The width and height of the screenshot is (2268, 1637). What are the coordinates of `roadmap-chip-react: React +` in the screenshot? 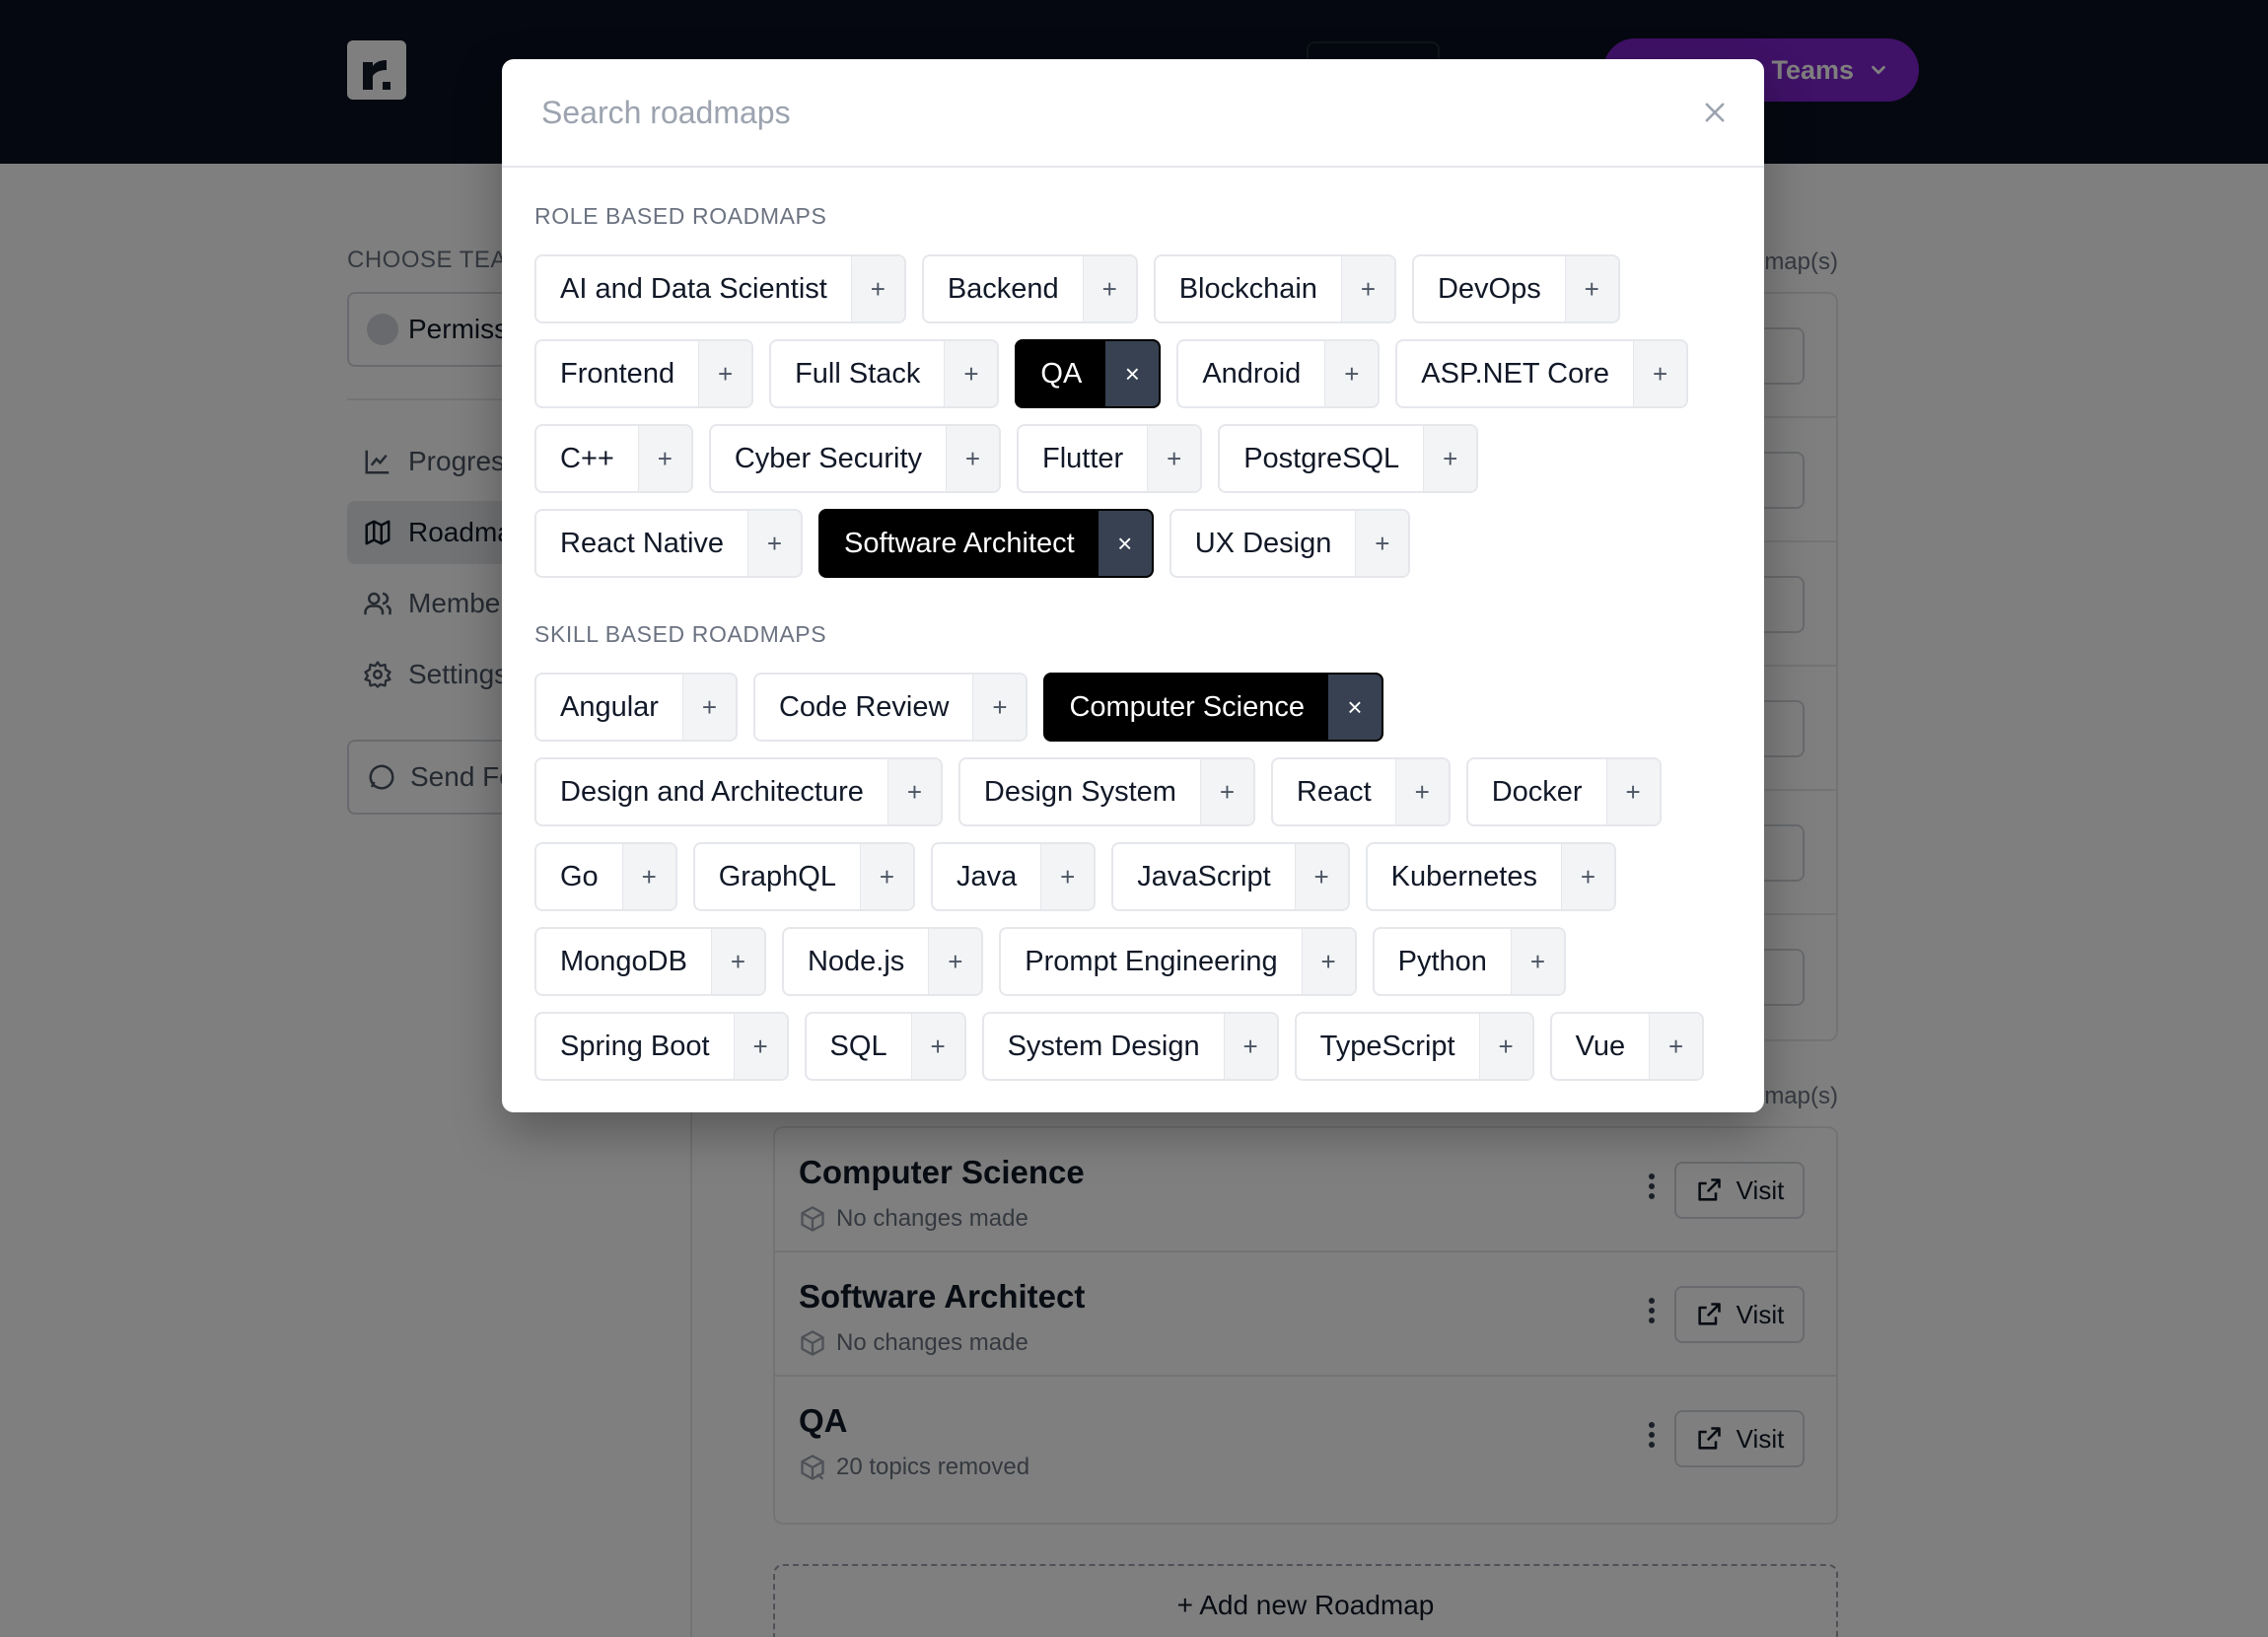 It's located at (1361, 792).